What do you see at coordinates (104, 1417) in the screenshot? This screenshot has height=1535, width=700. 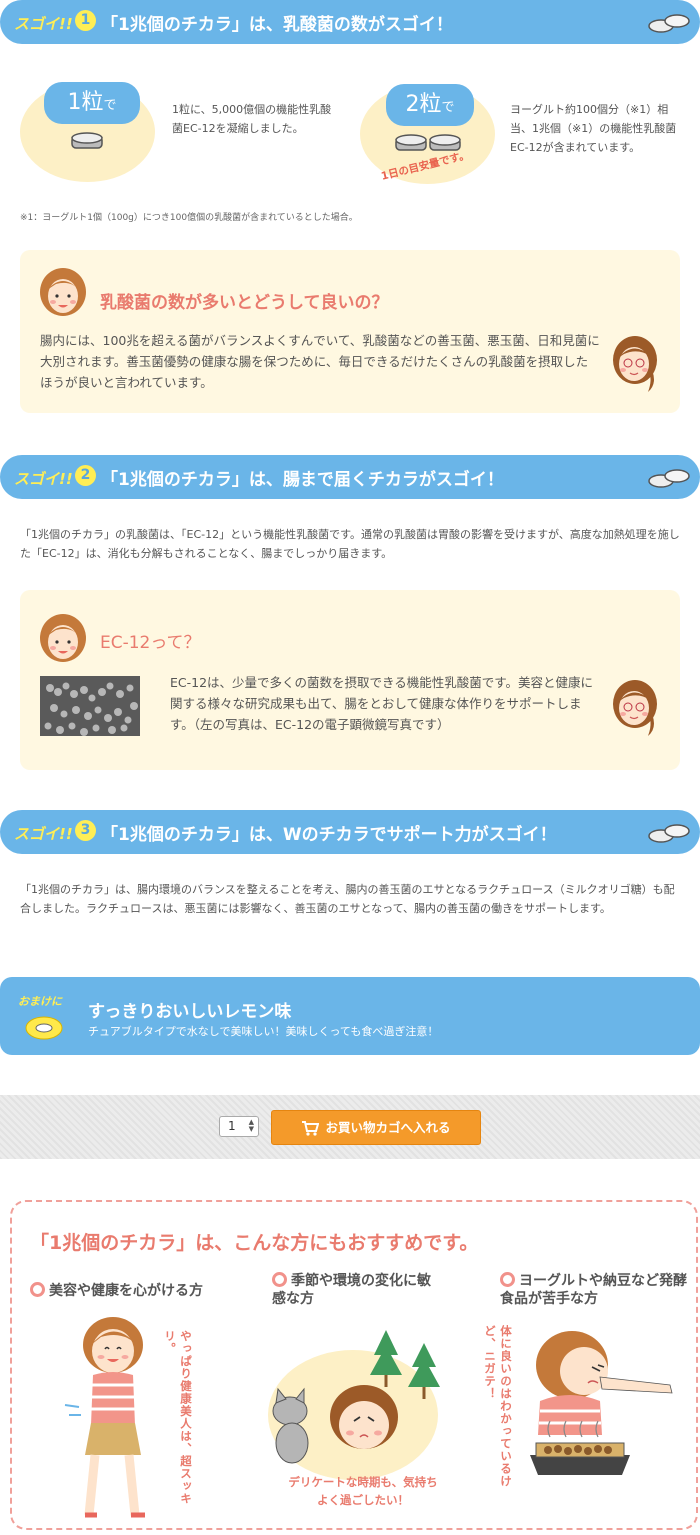 I see `healthy-woman-illustration` at bounding box center [104, 1417].